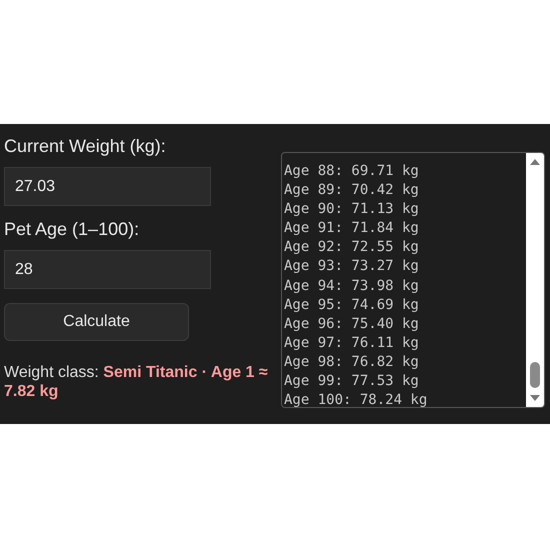  What do you see at coordinates (535, 161) in the screenshot?
I see `scroll-up-icon` at bounding box center [535, 161].